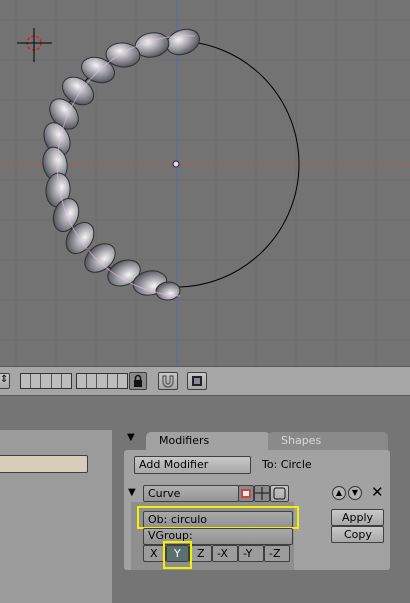 The height and width of the screenshot is (603, 410). What do you see at coordinates (339, 493) in the screenshot?
I see `move-up-icon: ▲` at bounding box center [339, 493].